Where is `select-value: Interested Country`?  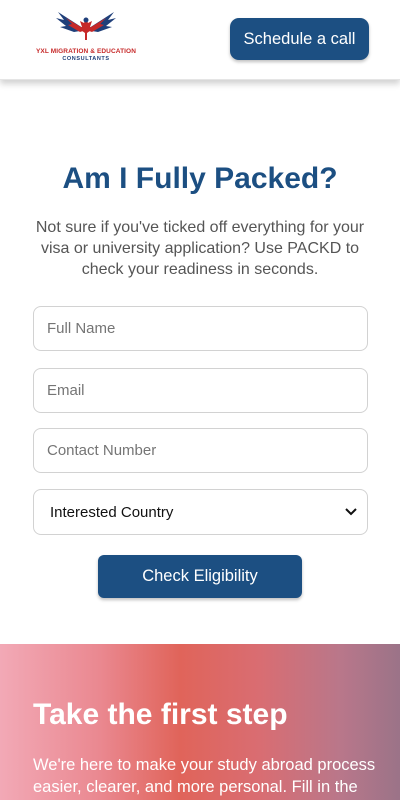 select-value: Interested Country is located at coordinates (112, 512).